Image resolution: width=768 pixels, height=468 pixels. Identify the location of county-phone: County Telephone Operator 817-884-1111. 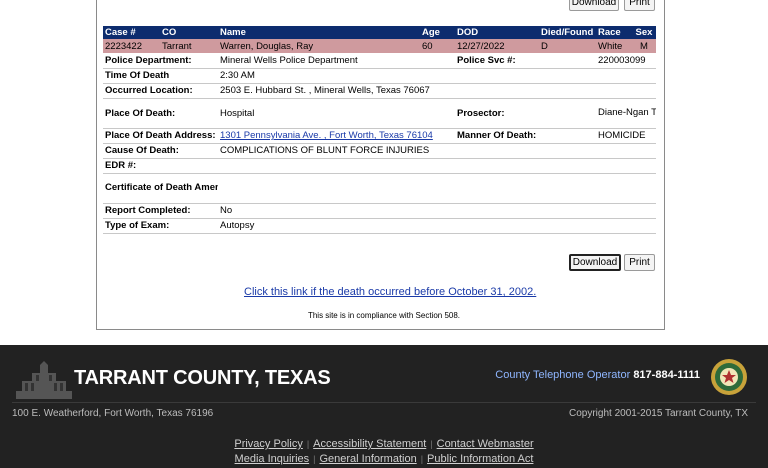
(597, 375).